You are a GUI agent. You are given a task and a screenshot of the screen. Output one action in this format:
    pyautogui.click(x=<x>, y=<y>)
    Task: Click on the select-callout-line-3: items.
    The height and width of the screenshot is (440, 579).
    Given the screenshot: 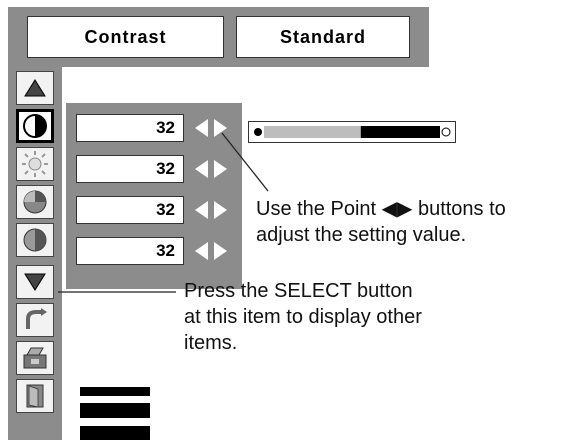 What is the action you would take?
    pyautogui.click(x=211, y=343)
    